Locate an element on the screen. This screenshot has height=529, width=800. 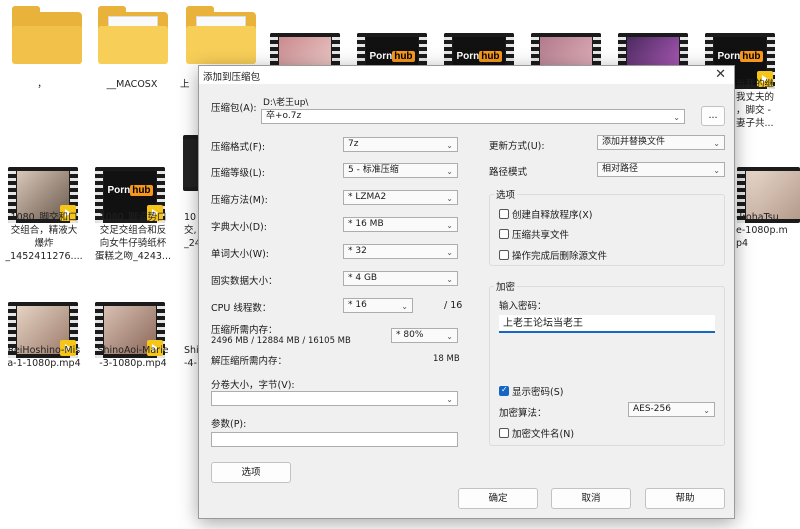
path-mode-value: 相对路径 is located at coordinates (620, 169).